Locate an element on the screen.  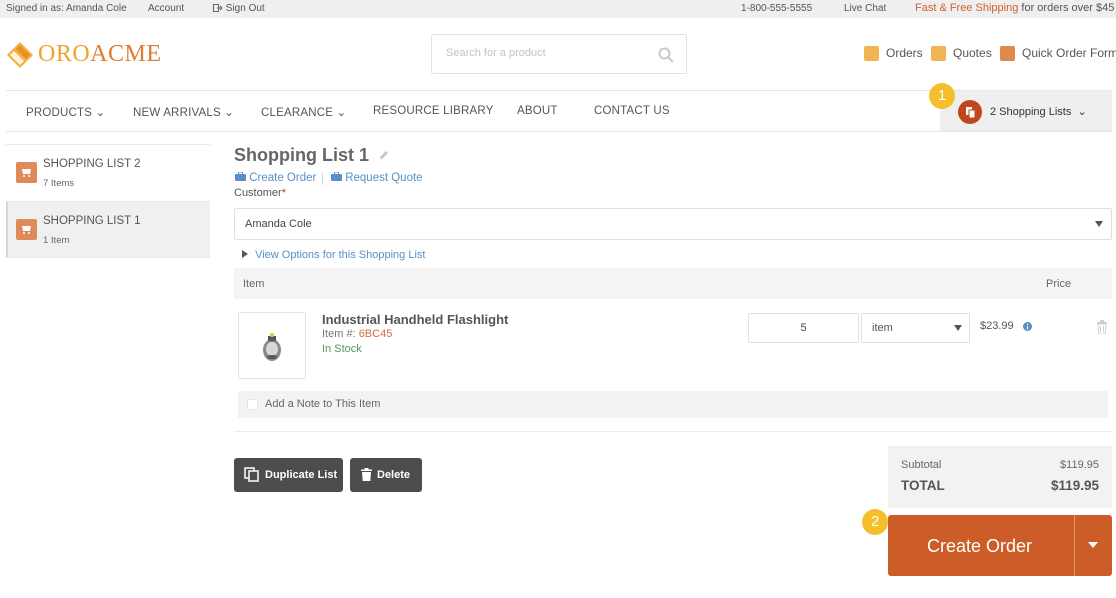
delete-button: Delete is located at coordinates (386, 475).